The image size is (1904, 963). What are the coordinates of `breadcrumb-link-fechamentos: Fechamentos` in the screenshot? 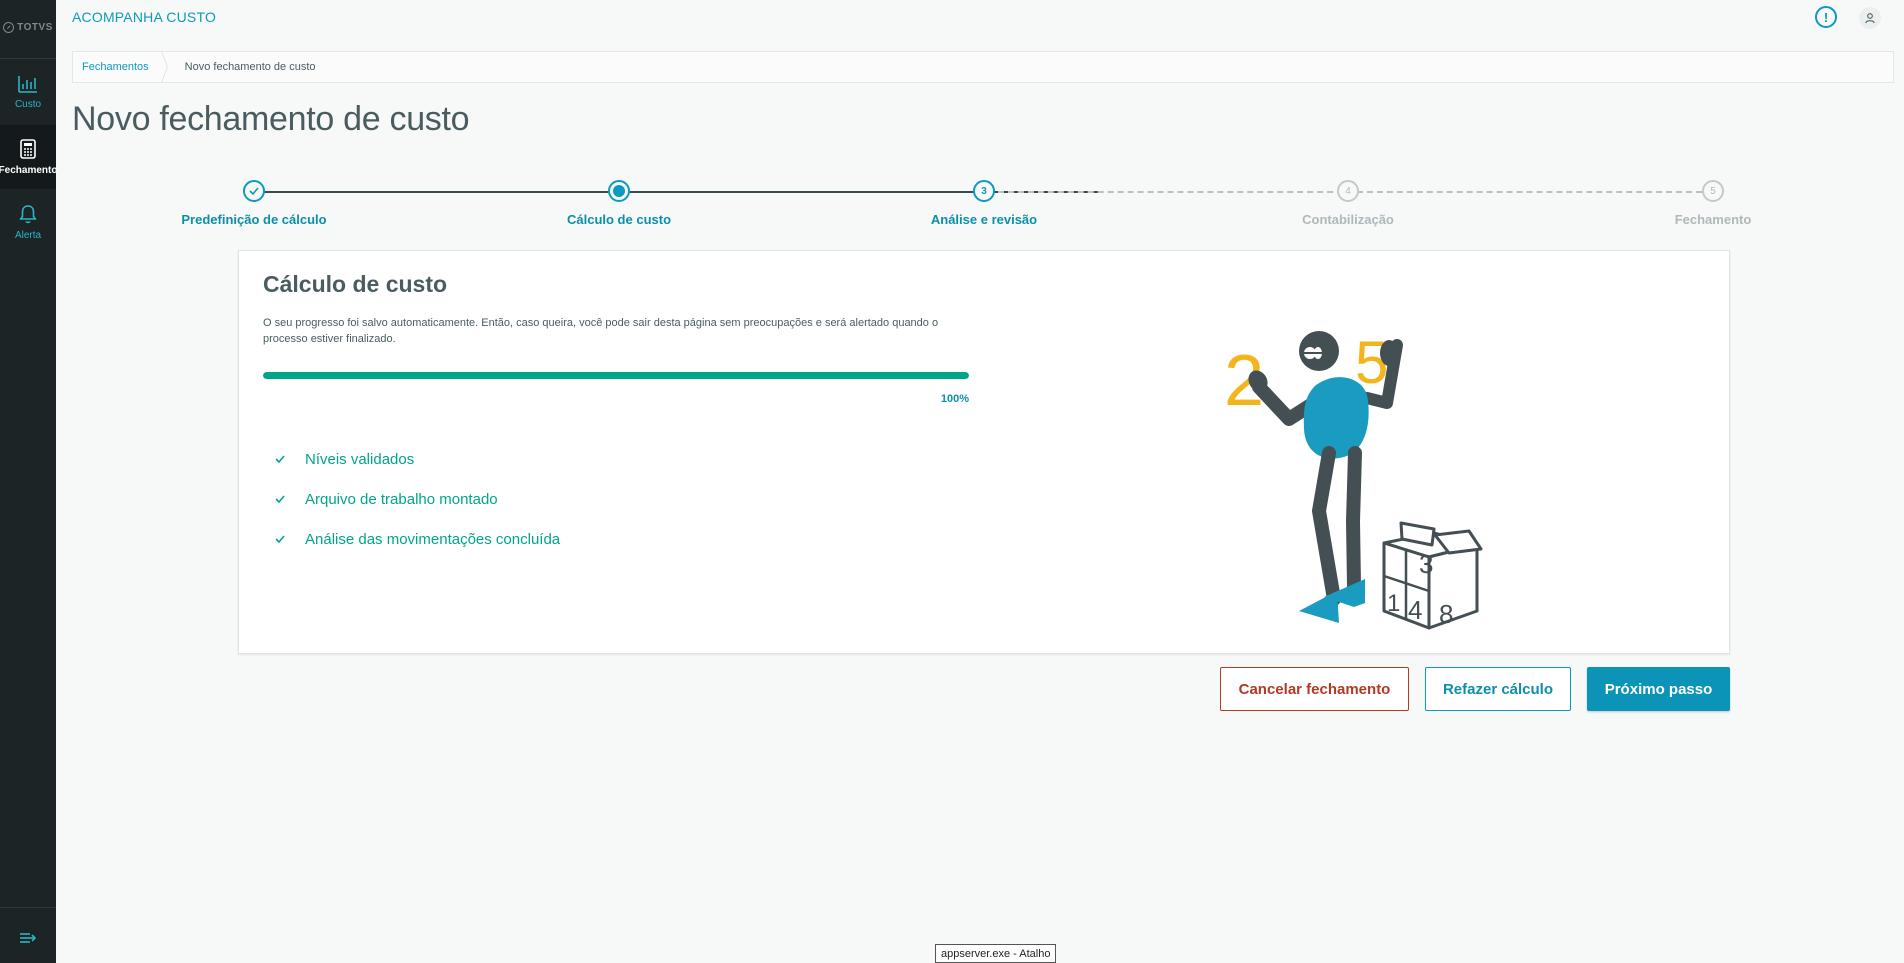 It's located at (115, 67).